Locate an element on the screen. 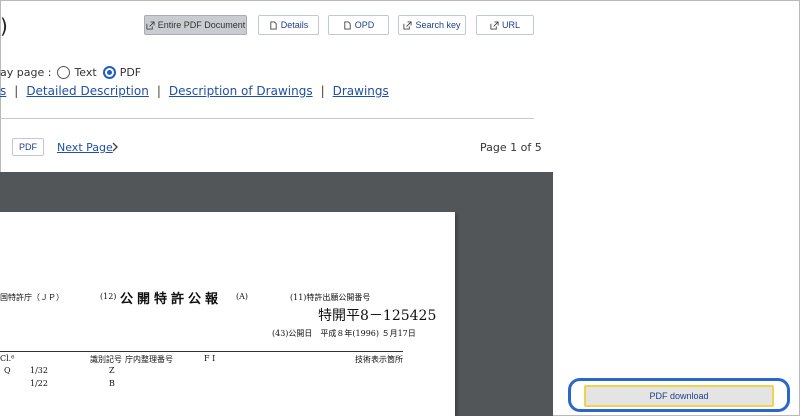  pdf-download-button: PDF download is located at coordinates (679, 396).